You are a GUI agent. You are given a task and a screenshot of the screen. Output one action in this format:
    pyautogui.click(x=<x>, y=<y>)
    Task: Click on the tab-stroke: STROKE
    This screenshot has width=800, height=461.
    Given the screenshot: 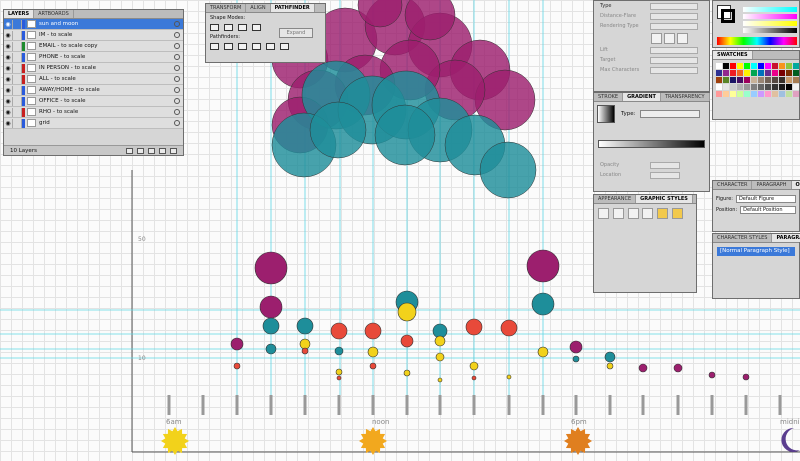 What is the action you would take?
    pyautogui.click(x=609, y=97)
    